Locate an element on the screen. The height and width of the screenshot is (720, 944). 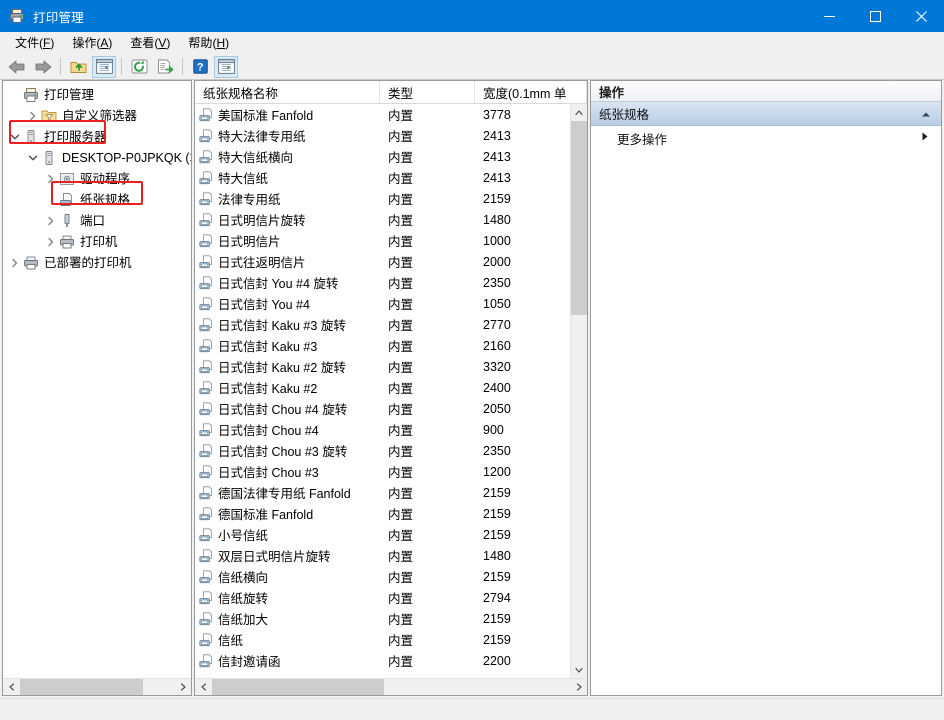
action-item-more-actions: 更多操作 is located at coordinates (766, 138).